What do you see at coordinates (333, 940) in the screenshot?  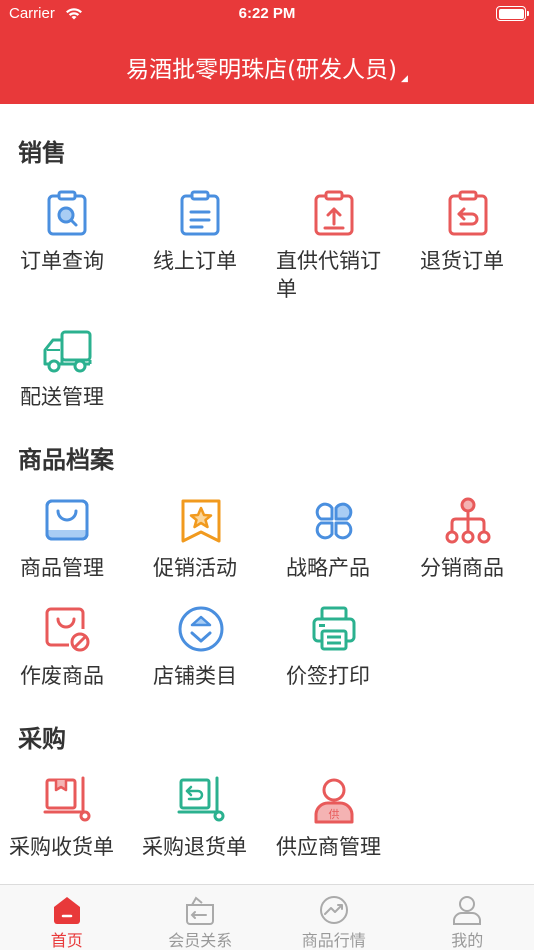 I see `tab-label: 商品行情` at bounding box center [333, 940].